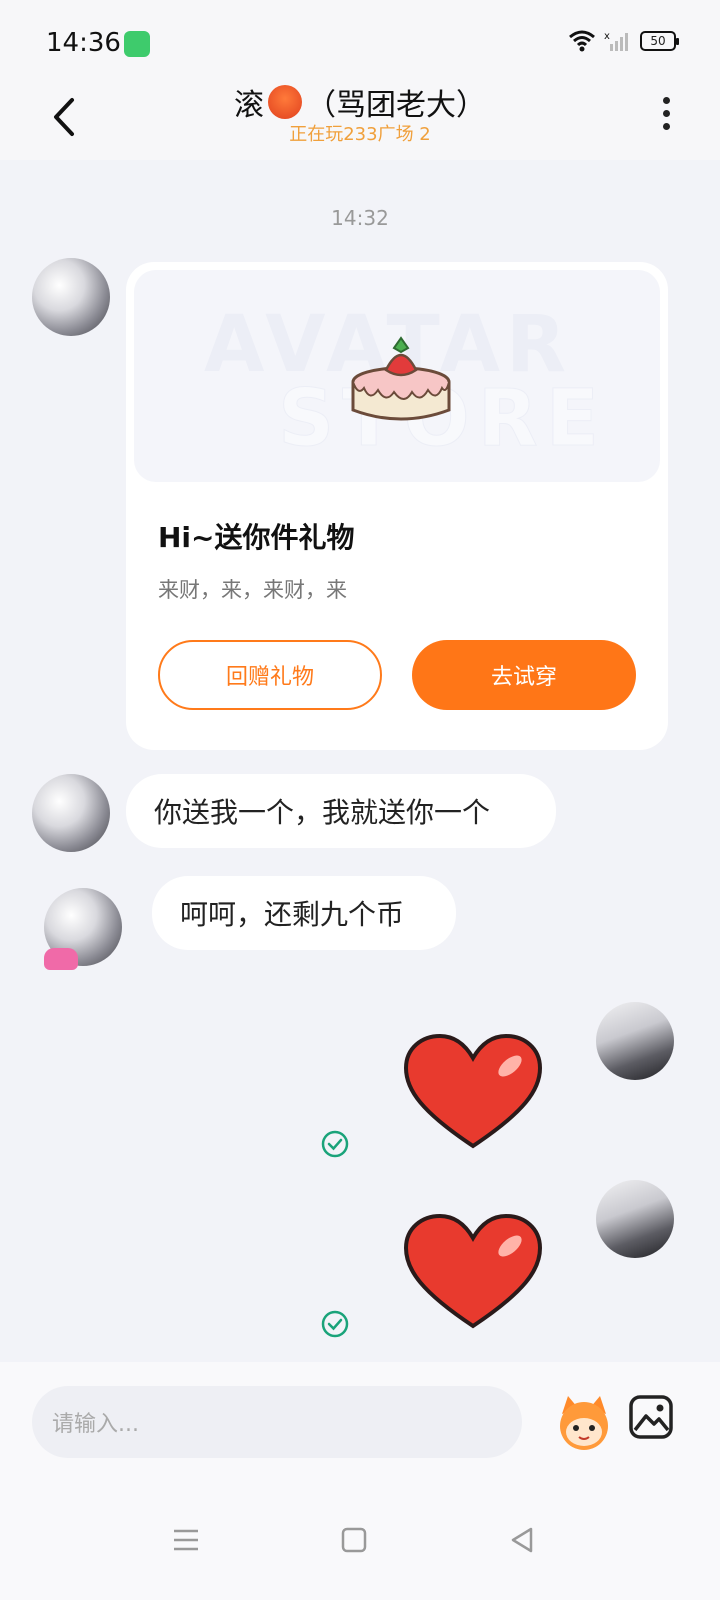 The height and width of the screenshot is (1600, 720). I want to click on cake-icon, so click(401, 378).